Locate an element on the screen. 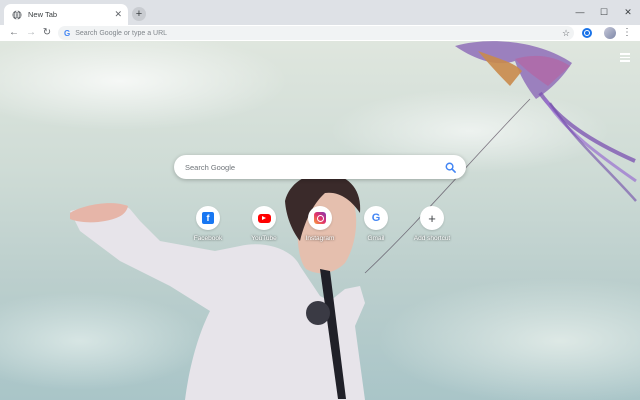 This screenshot has width=640, height=400. instagram-icon is located at coordinates (320, 218).